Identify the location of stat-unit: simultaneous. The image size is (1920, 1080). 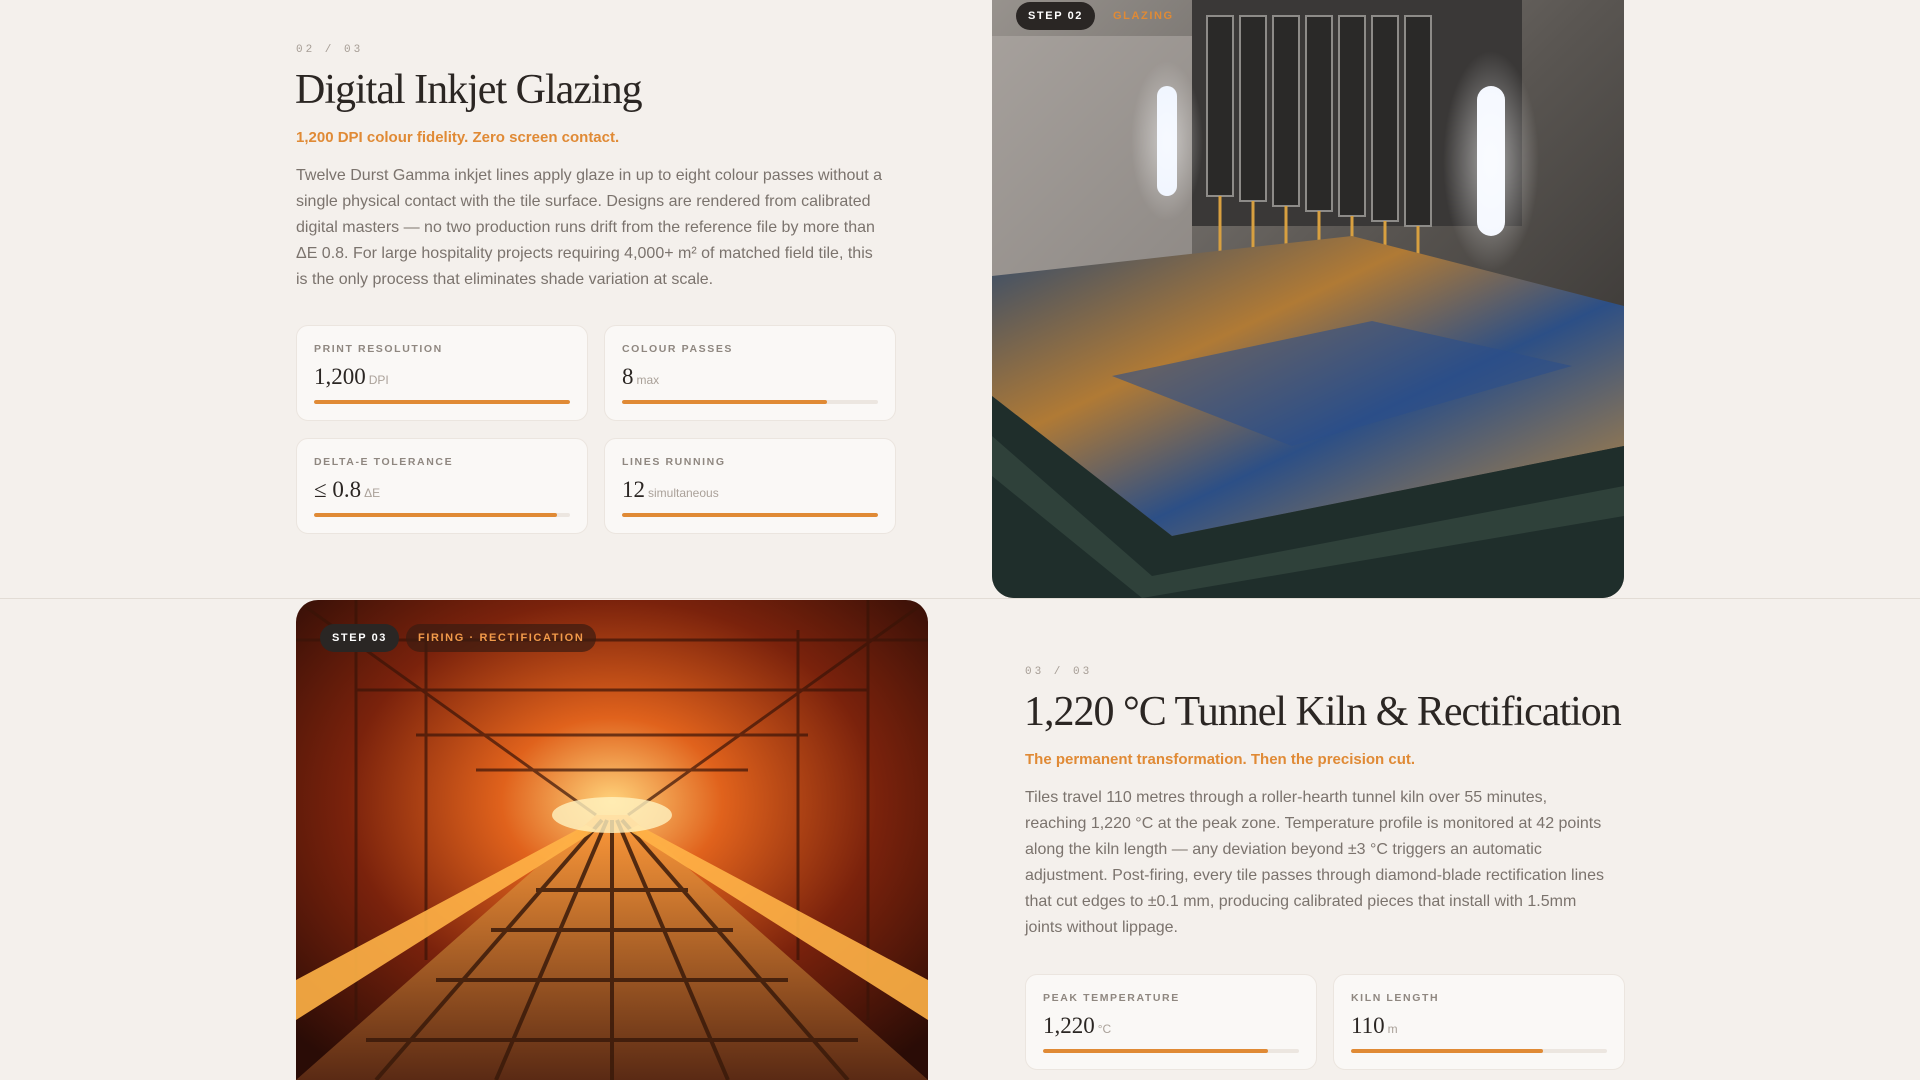
(683, 493).